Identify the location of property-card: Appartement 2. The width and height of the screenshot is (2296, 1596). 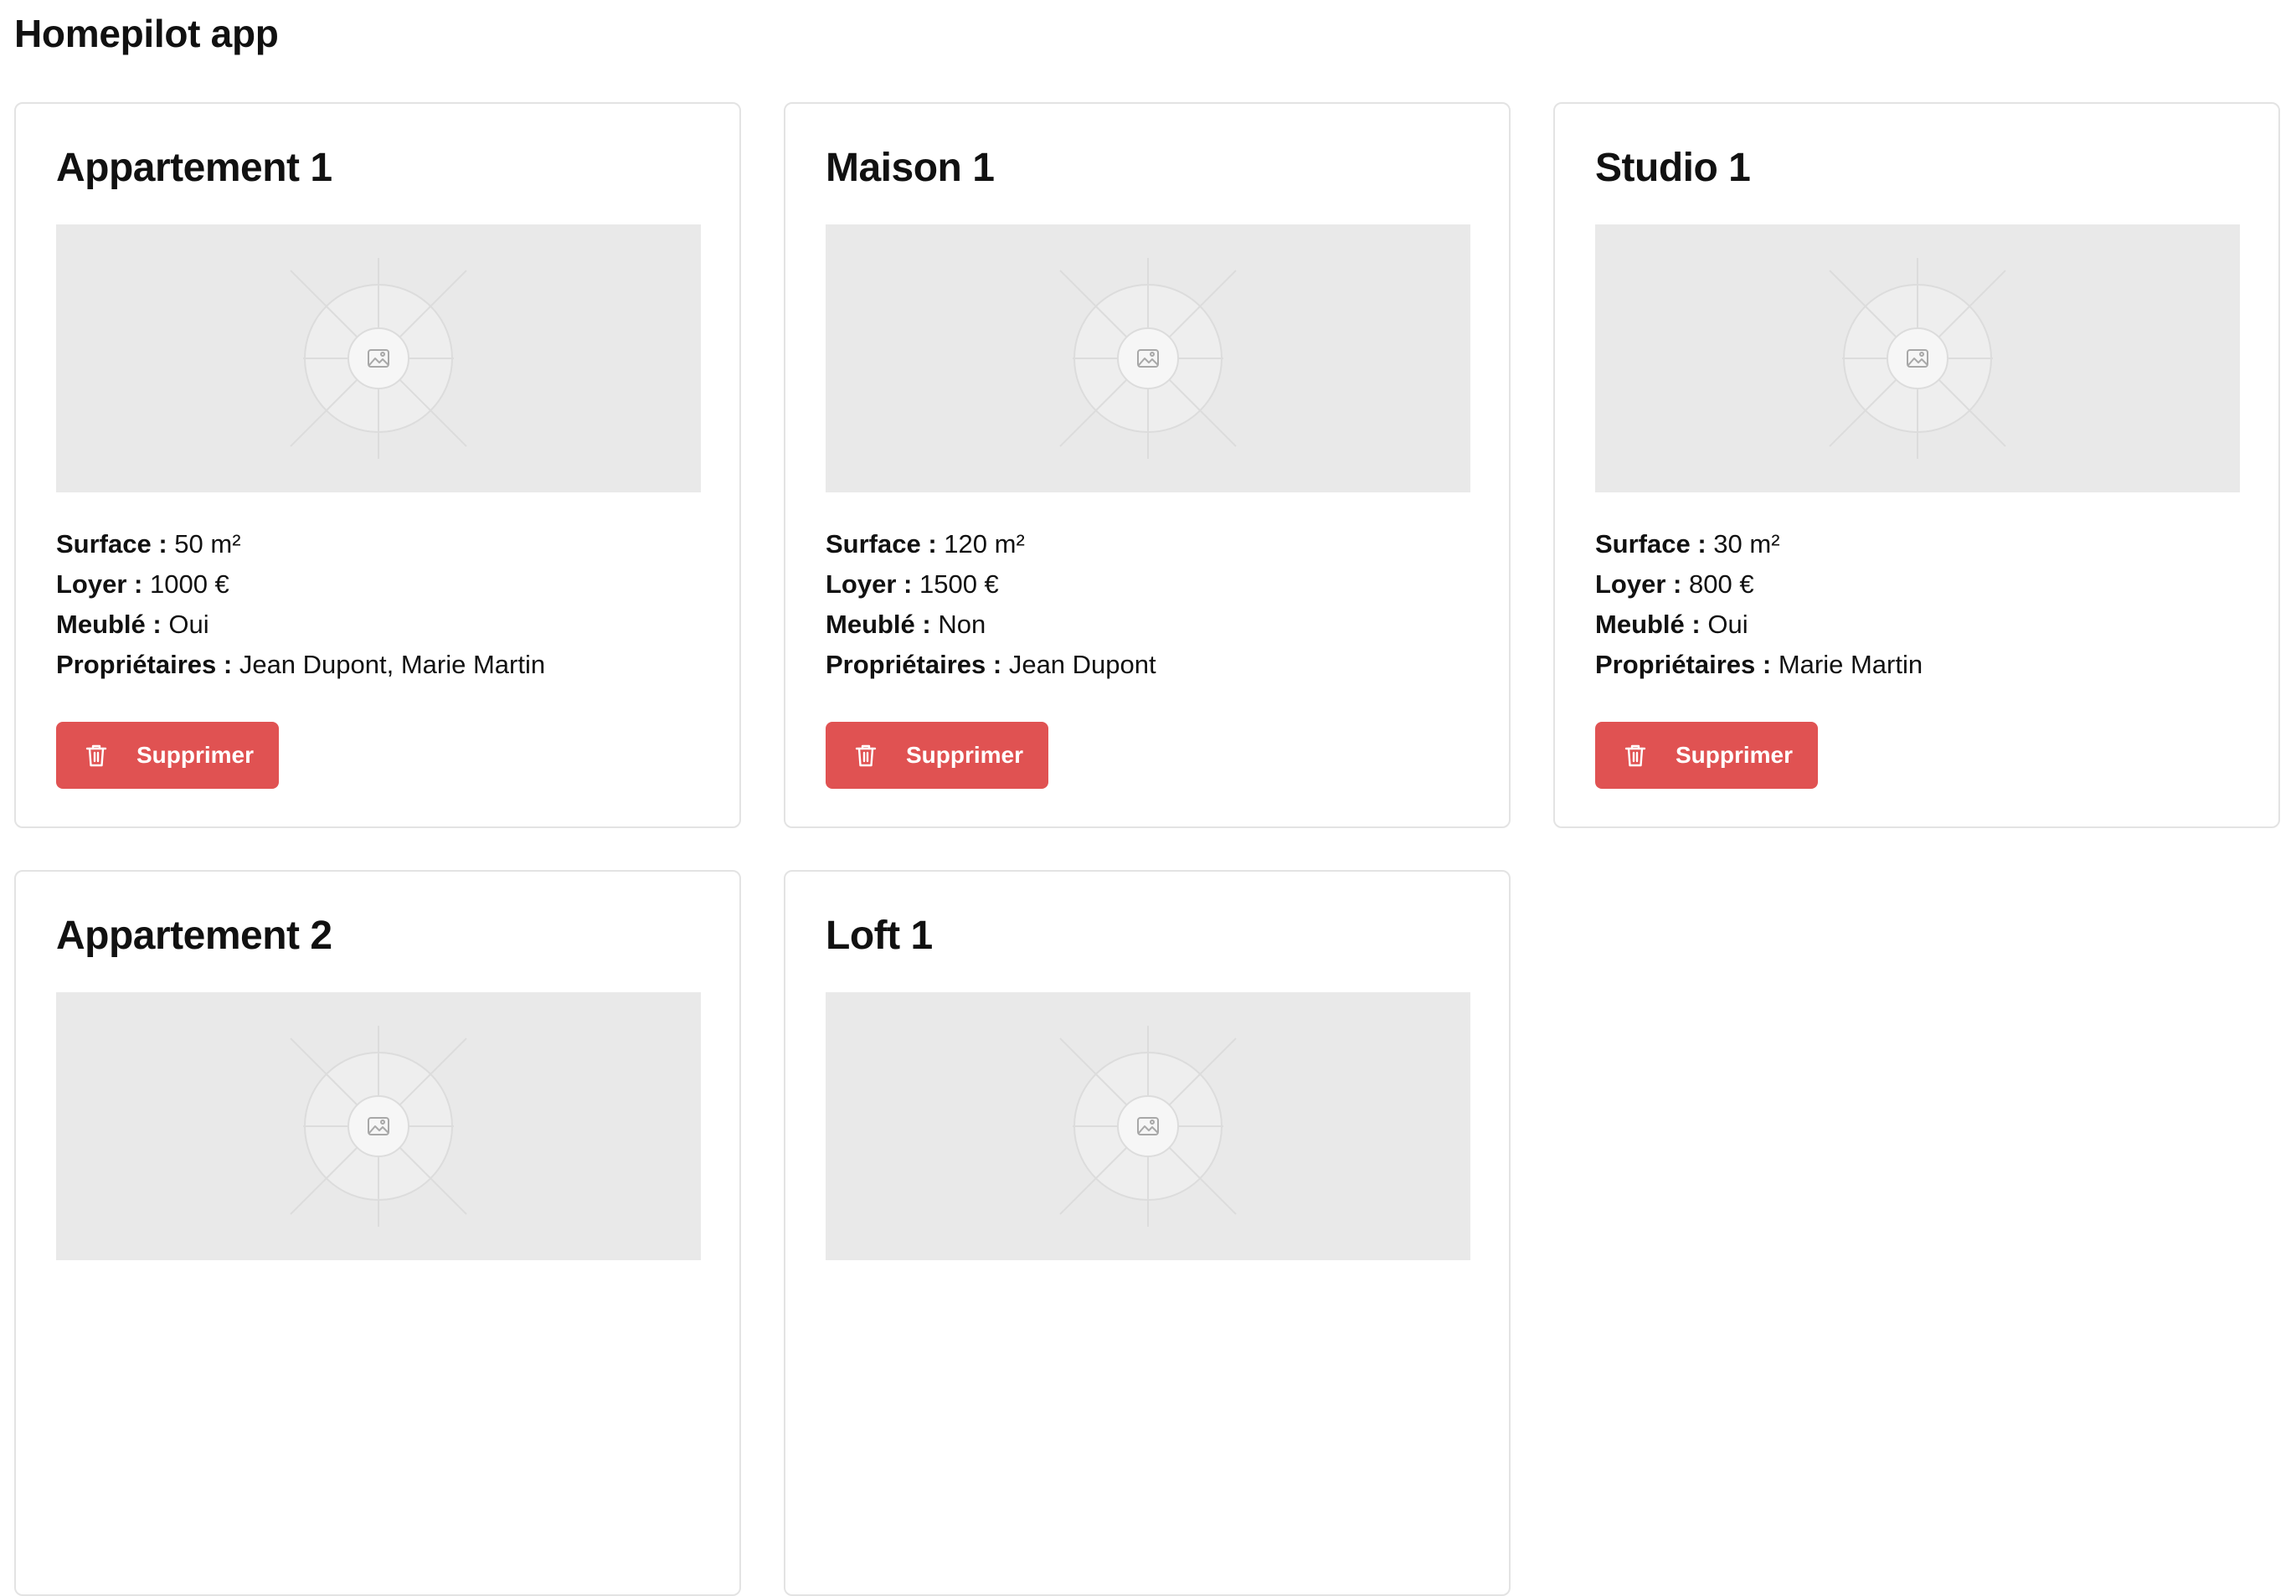
(377, 1233).